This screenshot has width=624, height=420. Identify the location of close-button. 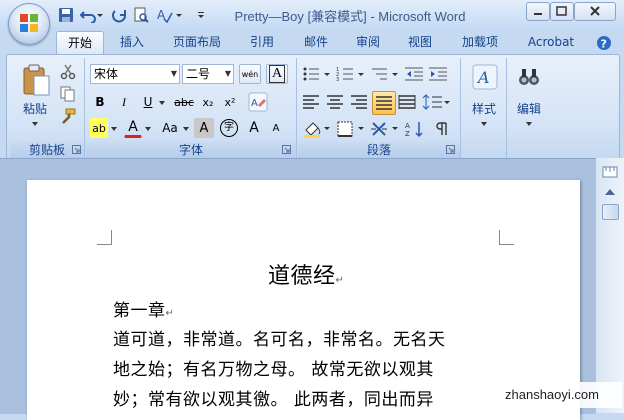
(595, 11).